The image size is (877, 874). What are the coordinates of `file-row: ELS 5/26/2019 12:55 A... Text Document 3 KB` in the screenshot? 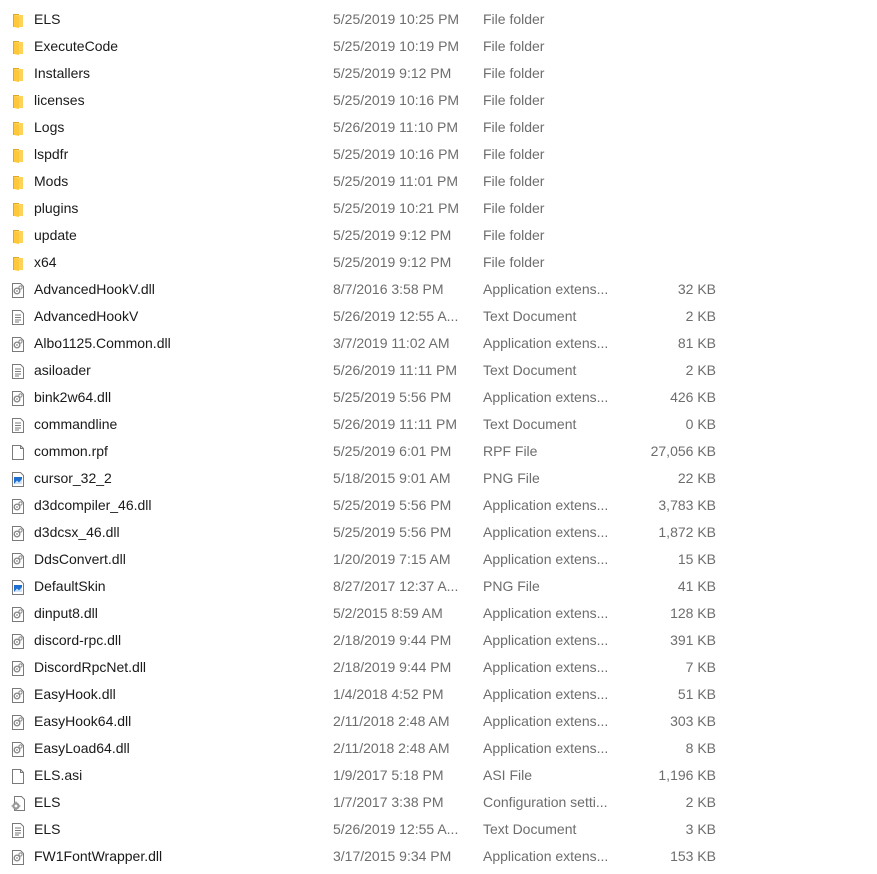 It's located at (365, 829).